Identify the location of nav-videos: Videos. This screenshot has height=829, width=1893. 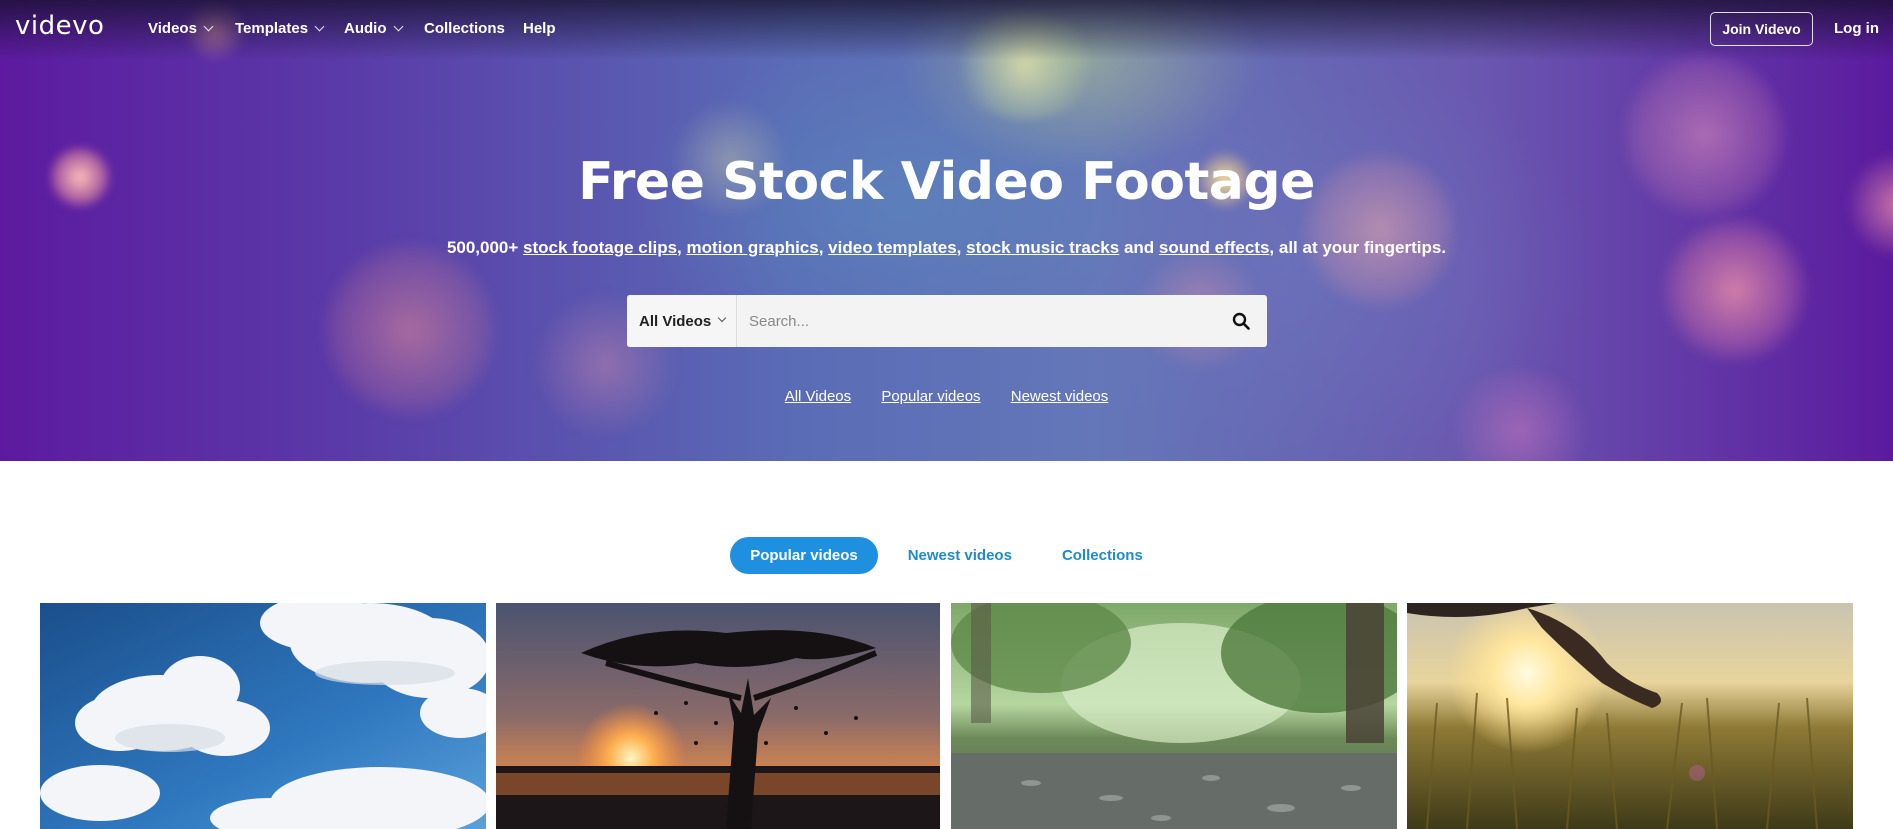
(181, 28).